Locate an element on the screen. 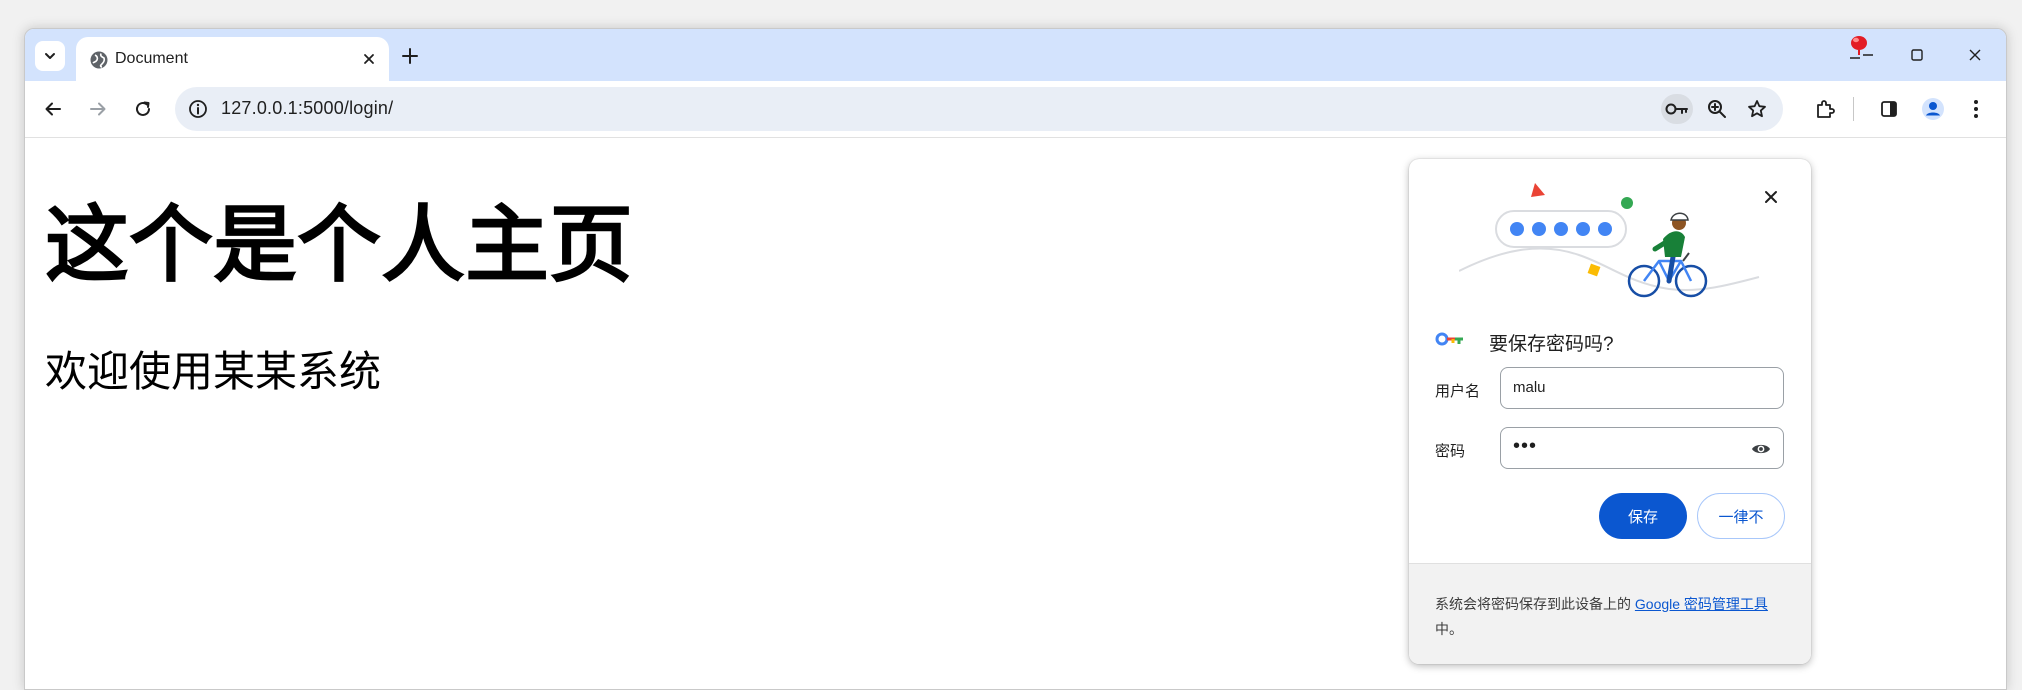 The image size is (2022, 690). maximize-button is located at coordinates (1917, 55).